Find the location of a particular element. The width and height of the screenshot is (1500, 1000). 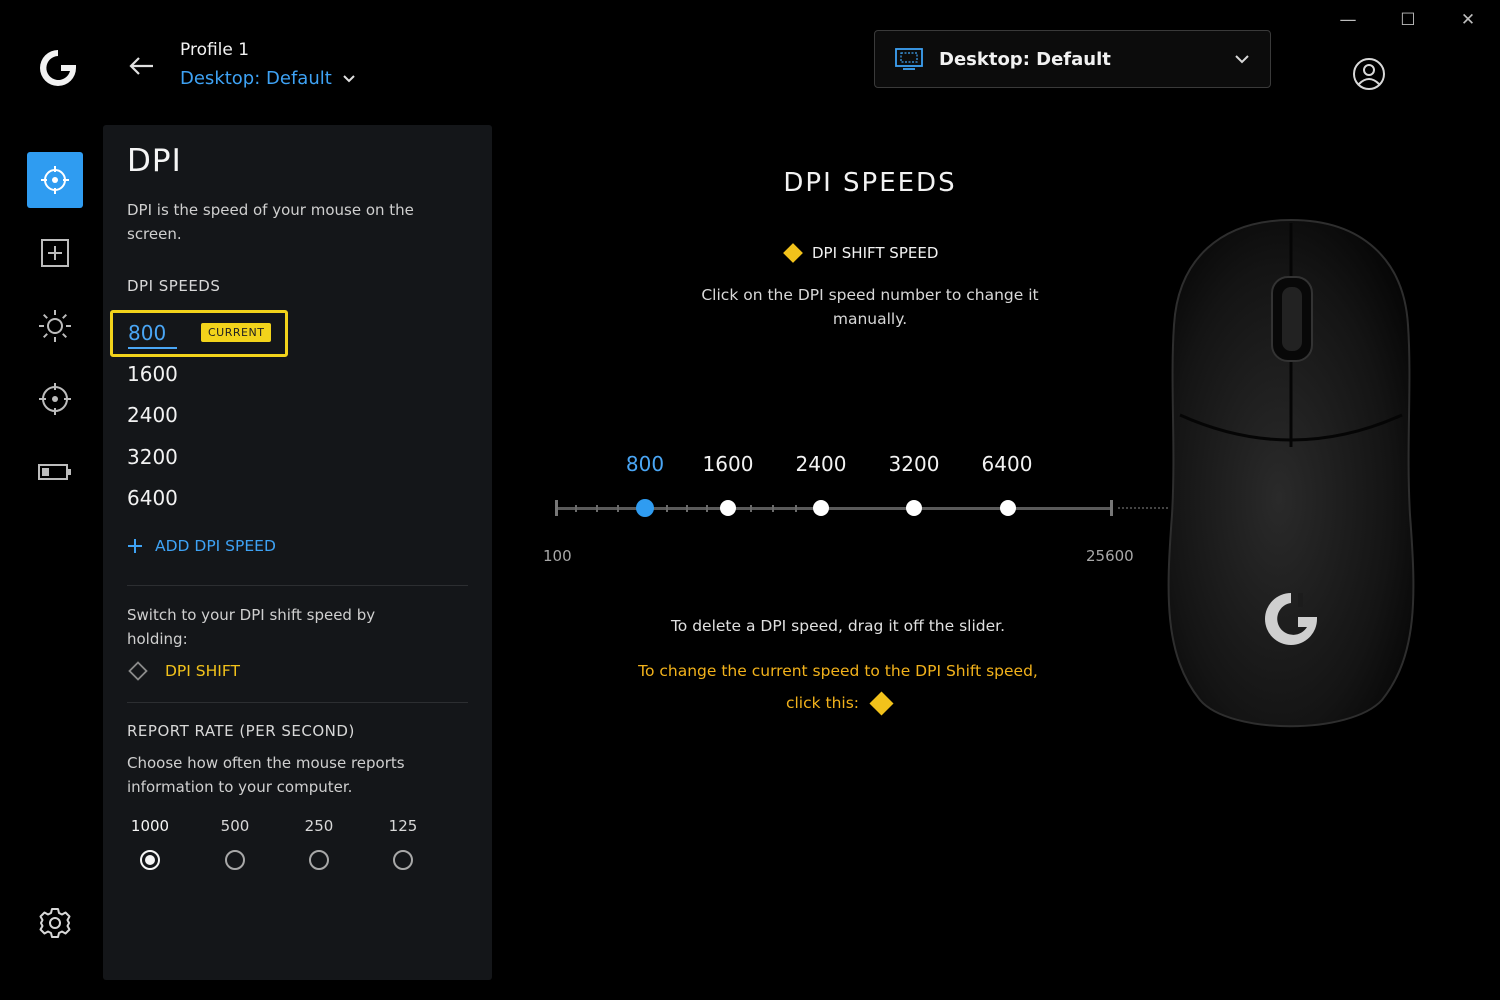

rail-lighting-button is located at coordinates (55, 326).